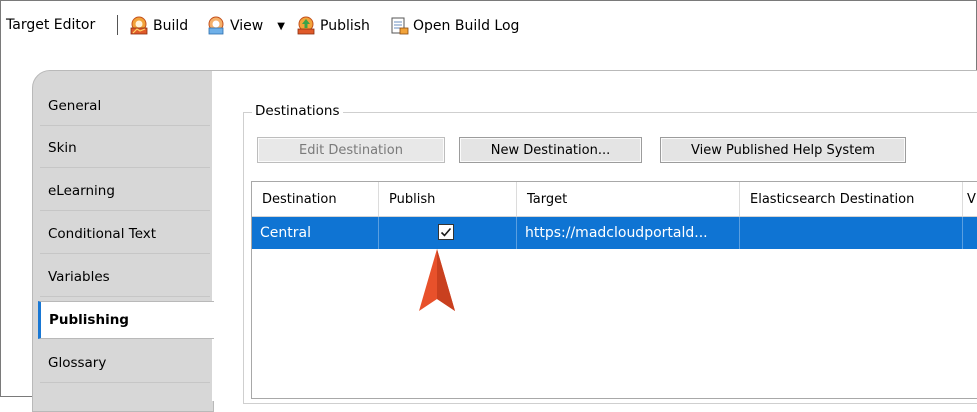 The width and height of the screenshot is (977, 412). Describe the element at coordinates (970, 199) in the screenshot. I see `column-header-truncated: V` at that location.